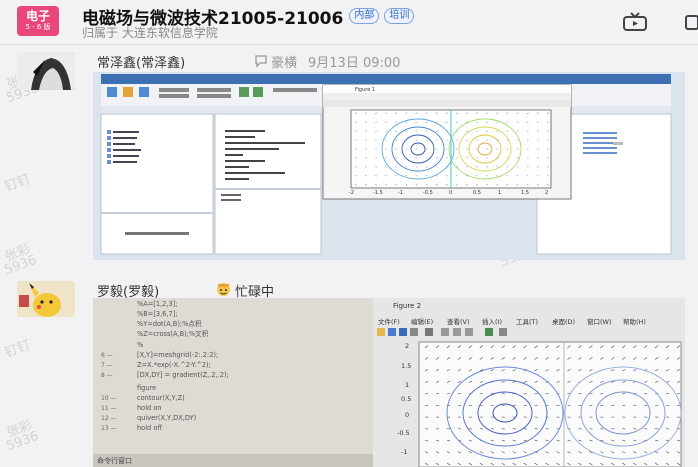 Image resolution: width=698 pixels, height=467 pixels. What do you see at coordinates (107, 375) in the screenshot?
I see `line-number: 8 —` at bounding box center [107, 375].